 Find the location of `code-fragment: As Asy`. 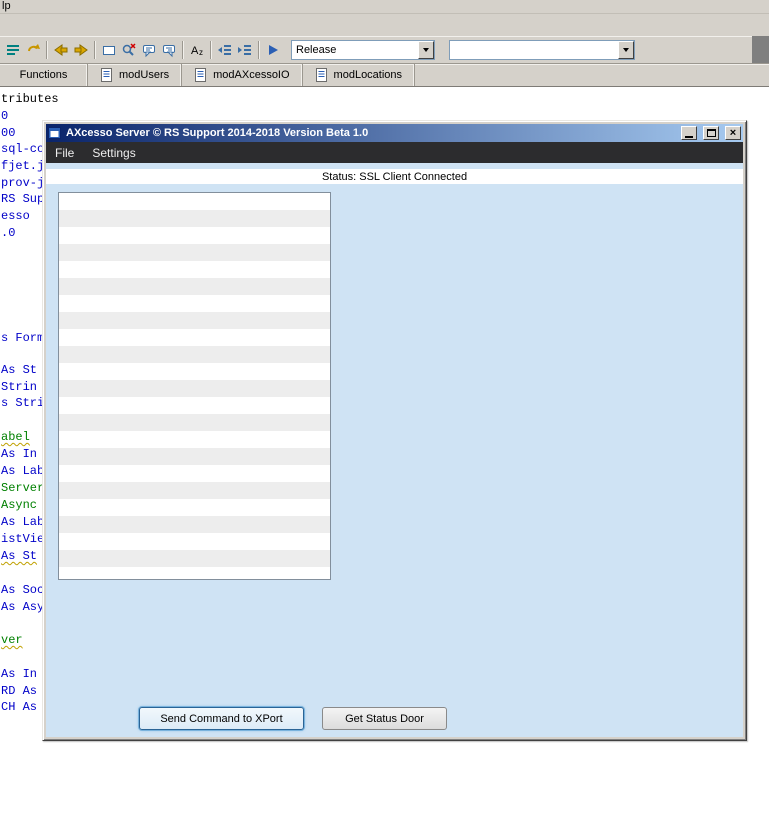

code-fragment: As Asy is located at coordinates (23, 607).